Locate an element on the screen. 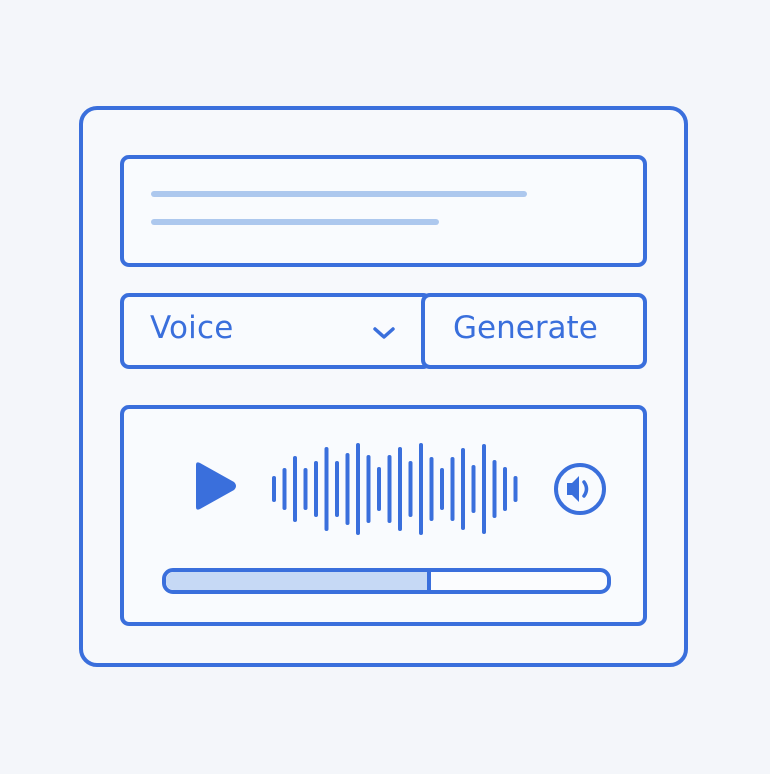 The height and width of the screenshot is (774, 770). chevron-down-icon is located at coordinates (384, 333).